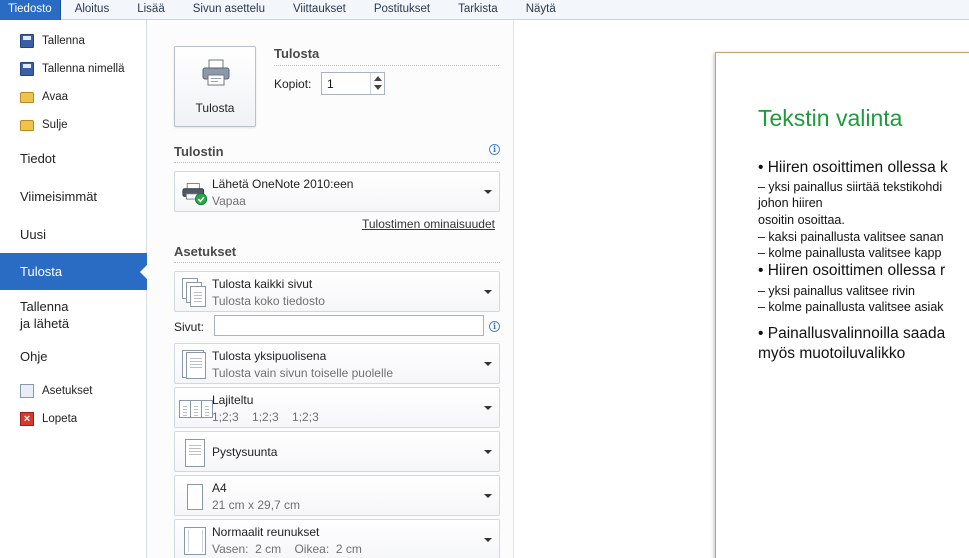 The height and width of the screenshot is (558, 969). Describe the element at coordinates (851, 307) in the screenshot. I see `preview-line: – kolme painallusta valitsee asiak` at that location.